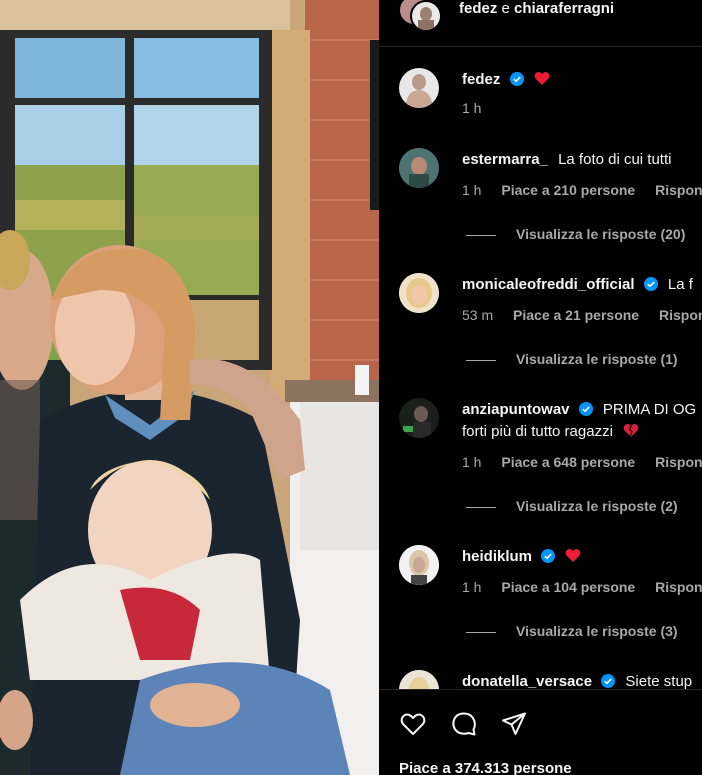 This screenshot has height=775, width=702. What do you see at coordinates (601, 234) in the screenshot?
I see `view-replies-label: Visualizza le risposte (20)` at bounding box center [601, 234].